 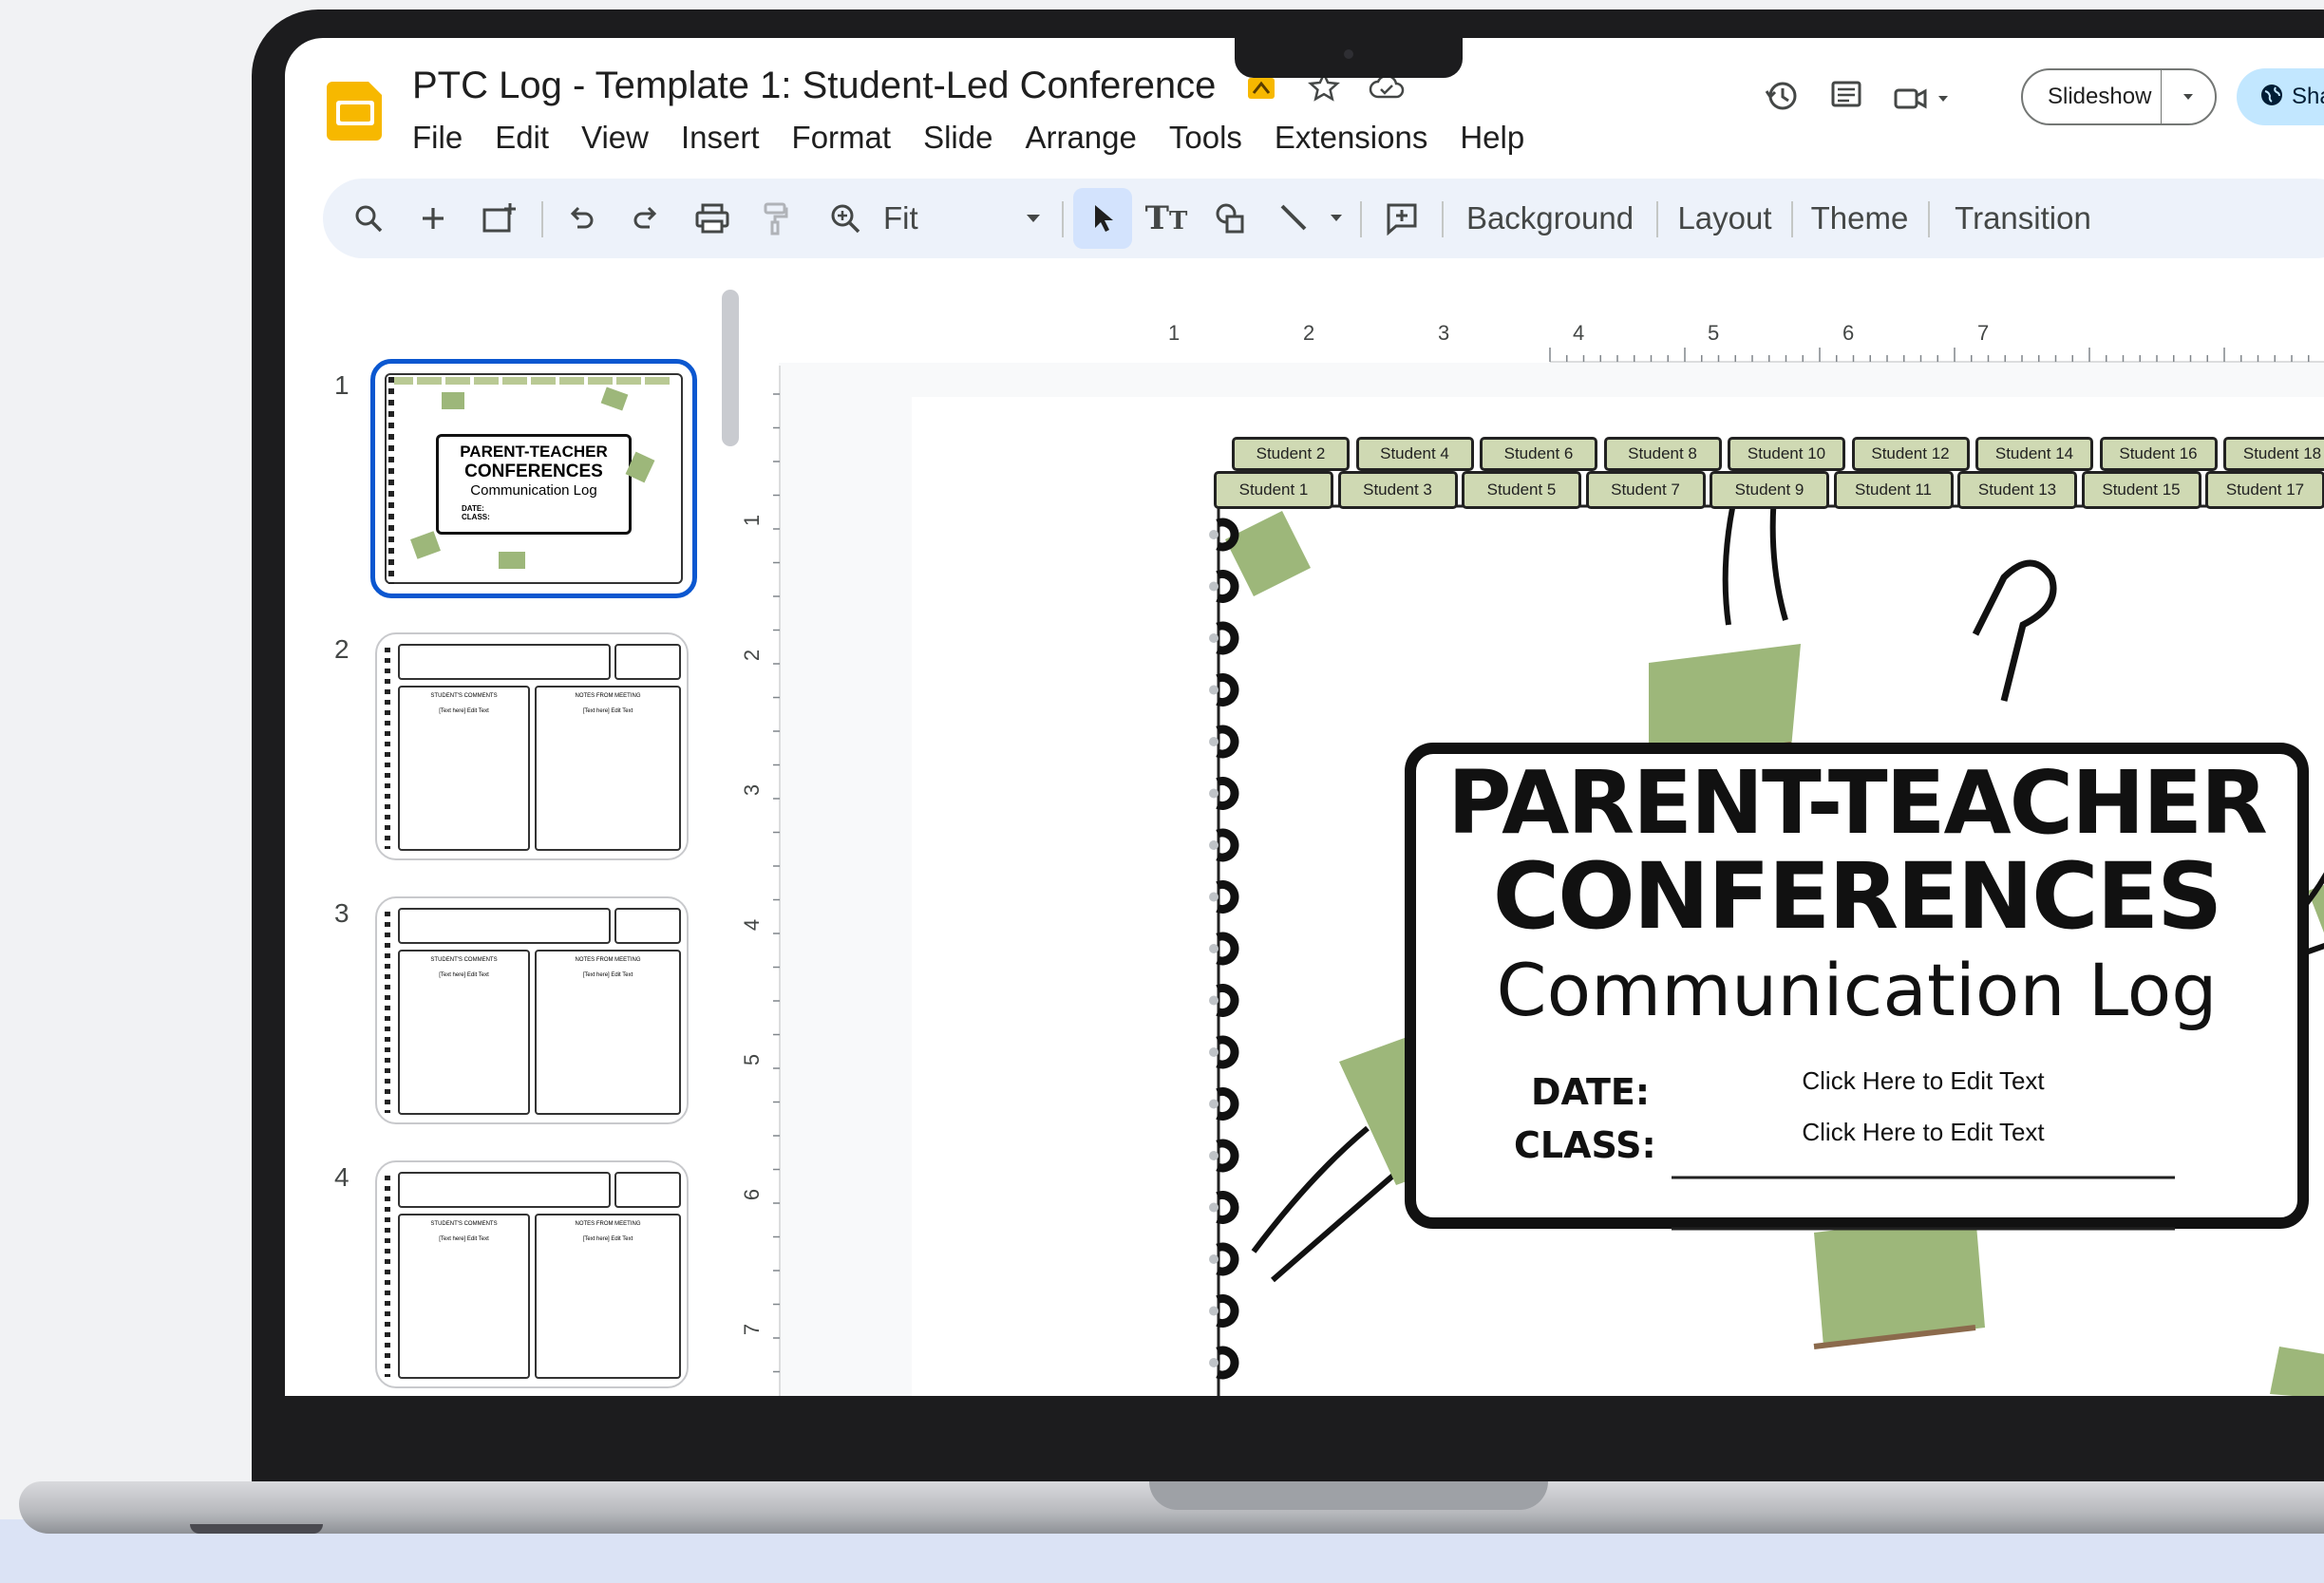 I want to click on globe-icon, so click(x=2271, y=97).